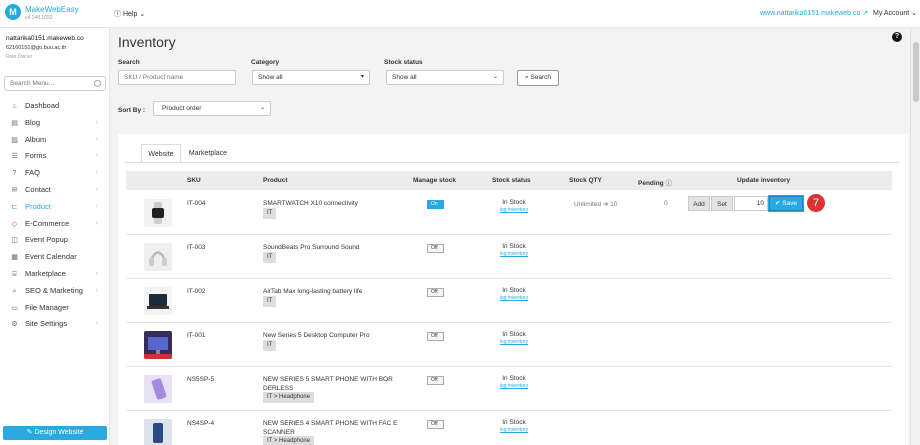  What do you see at coordinates (129, 14) in the screenshot?
I see `help-menu: ⓘ Help ⌄` at bounding box center [129, 14].